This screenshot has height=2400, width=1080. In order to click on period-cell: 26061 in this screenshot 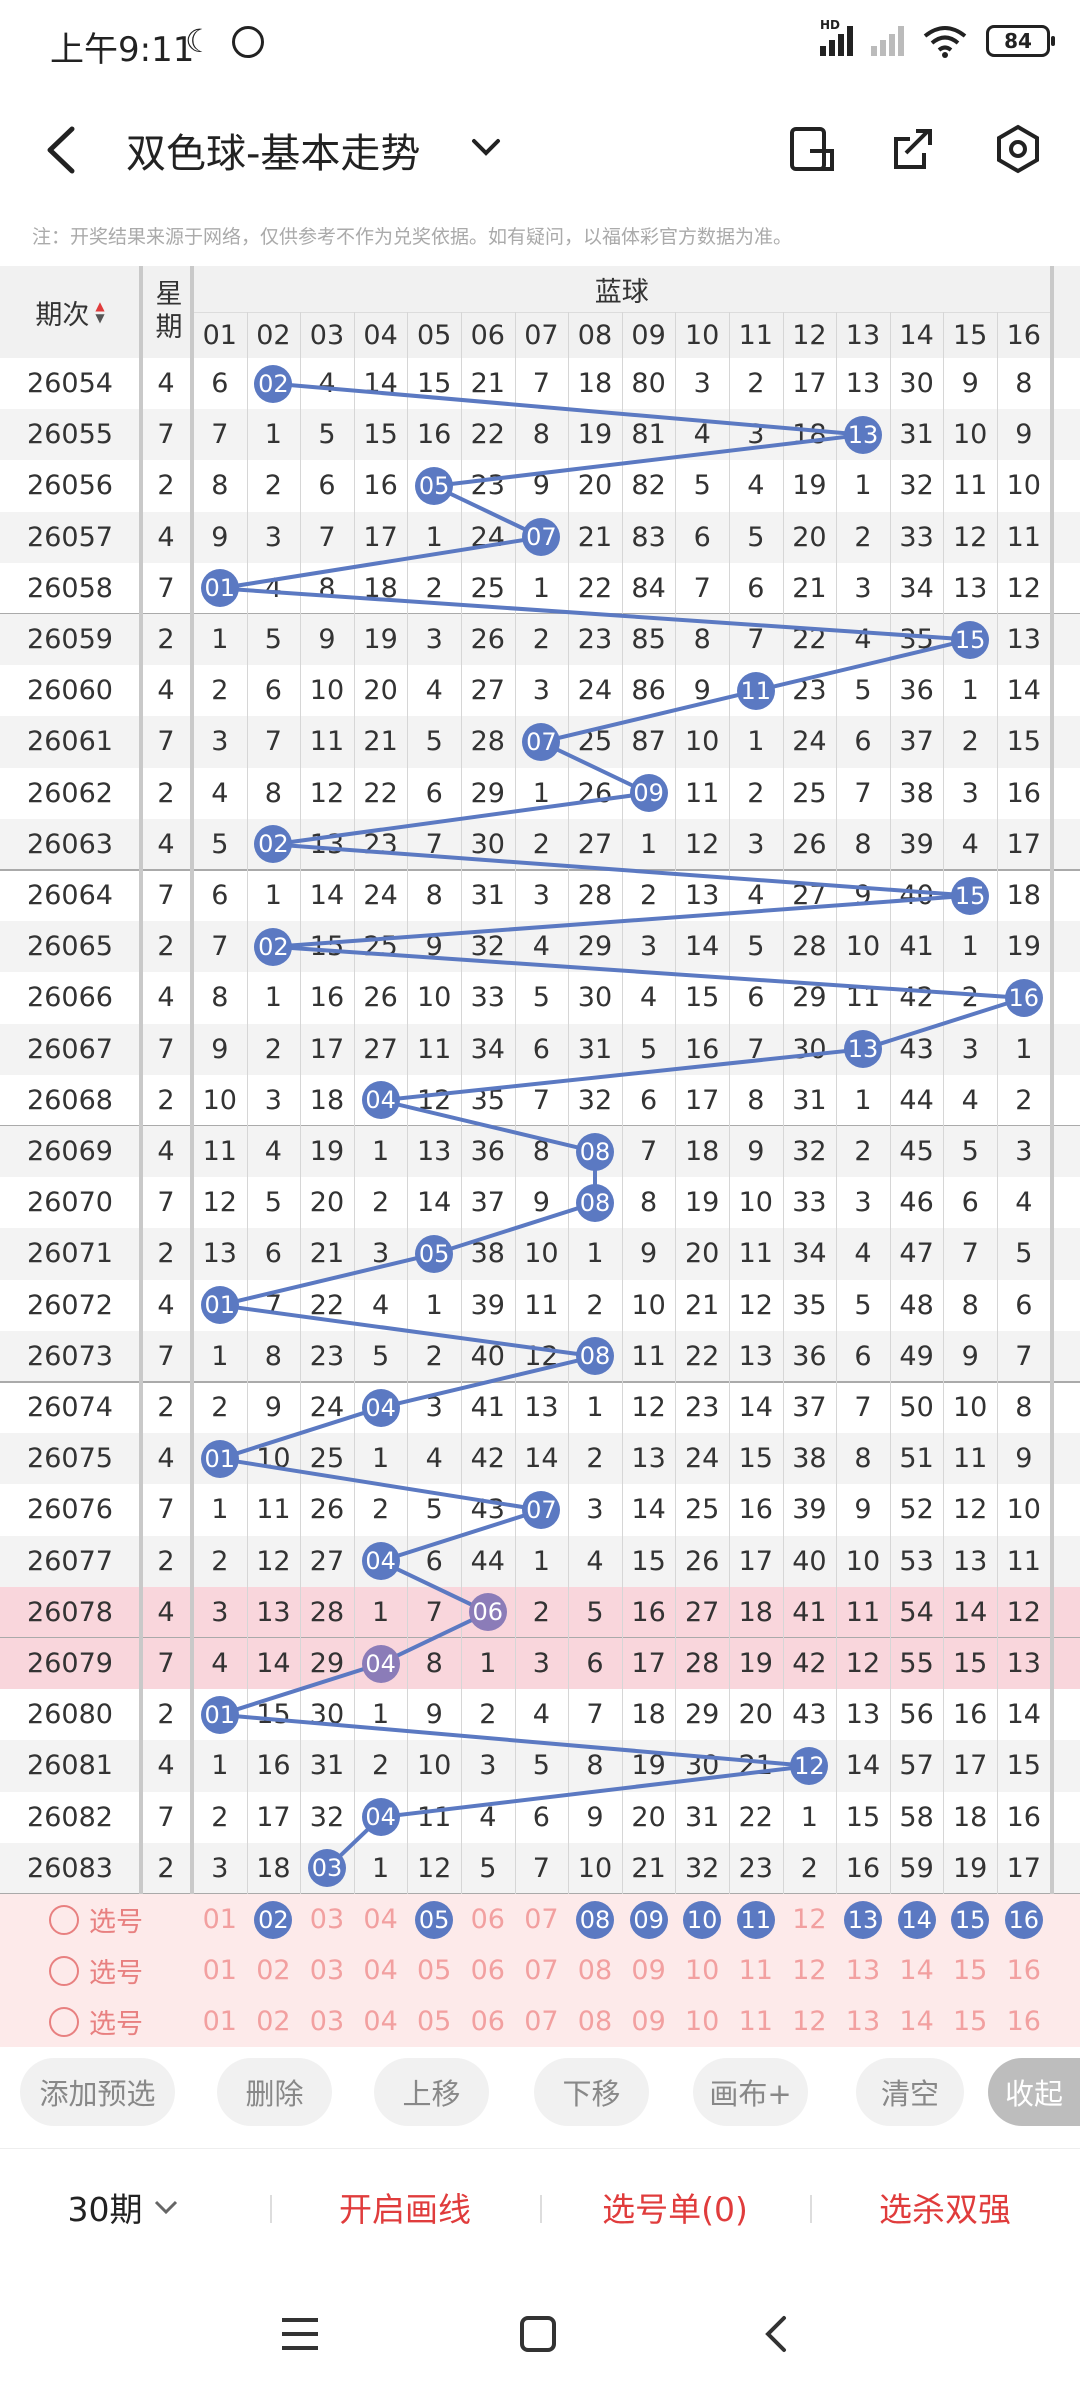, I will do `click(70, 742)`.